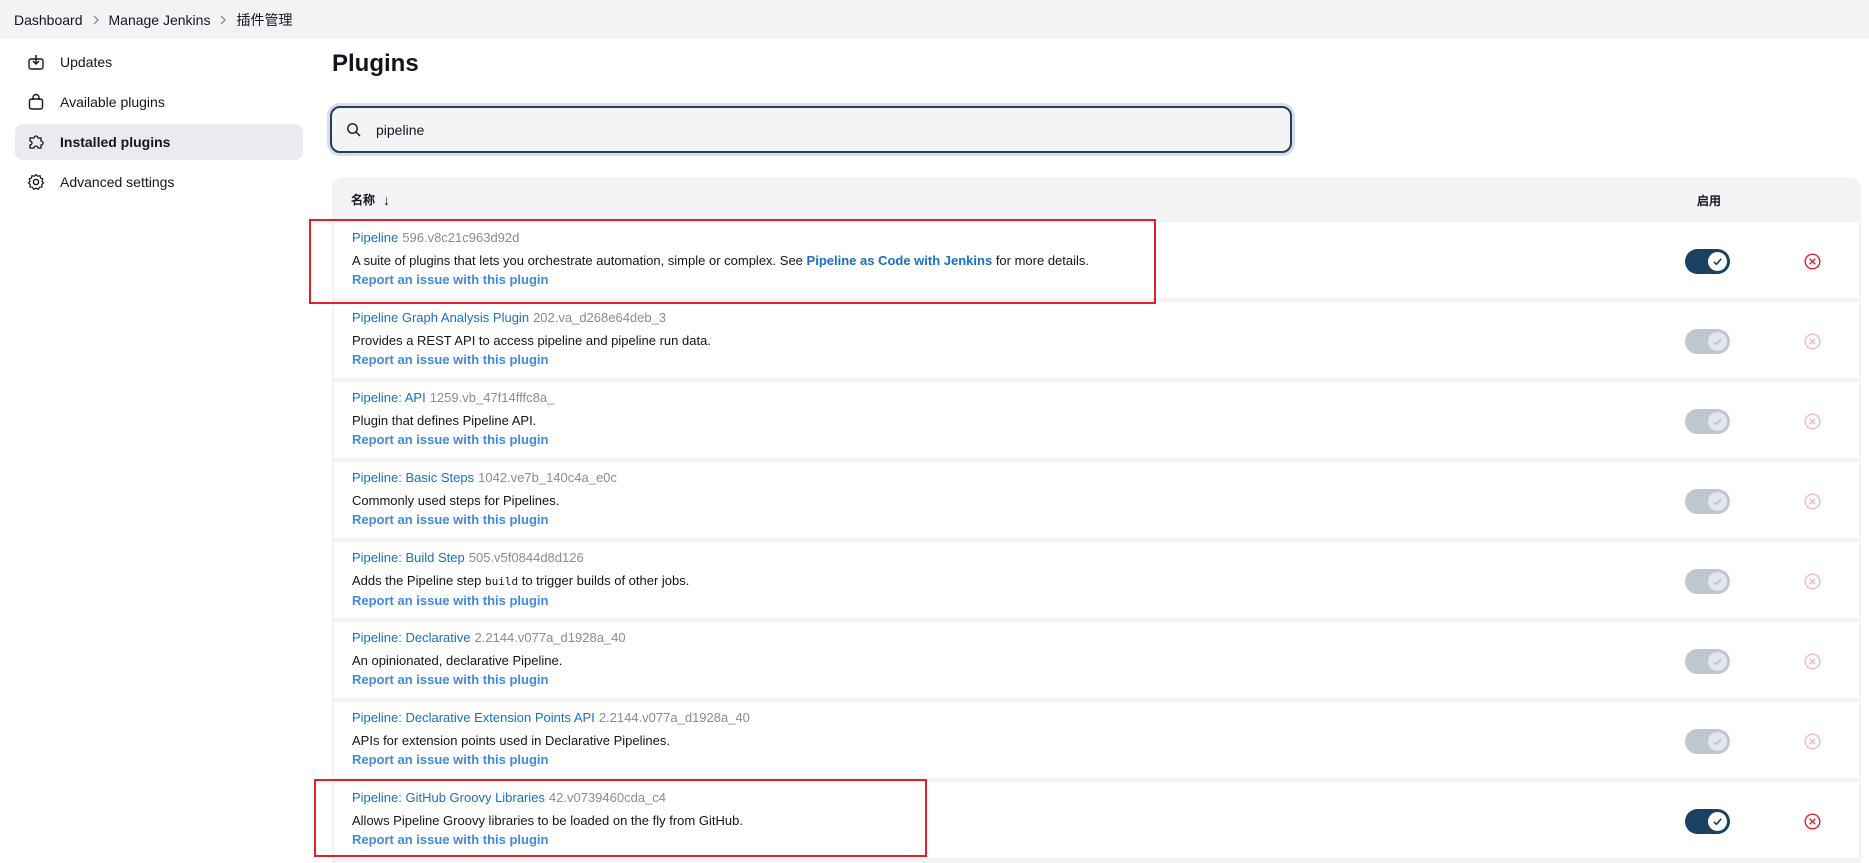  What do you see at coordinates (440, 317) in the screenshot?
I see `plugin-name-link: Pipeline Graph Analysis Plugin` at bounding box center [440, 317].